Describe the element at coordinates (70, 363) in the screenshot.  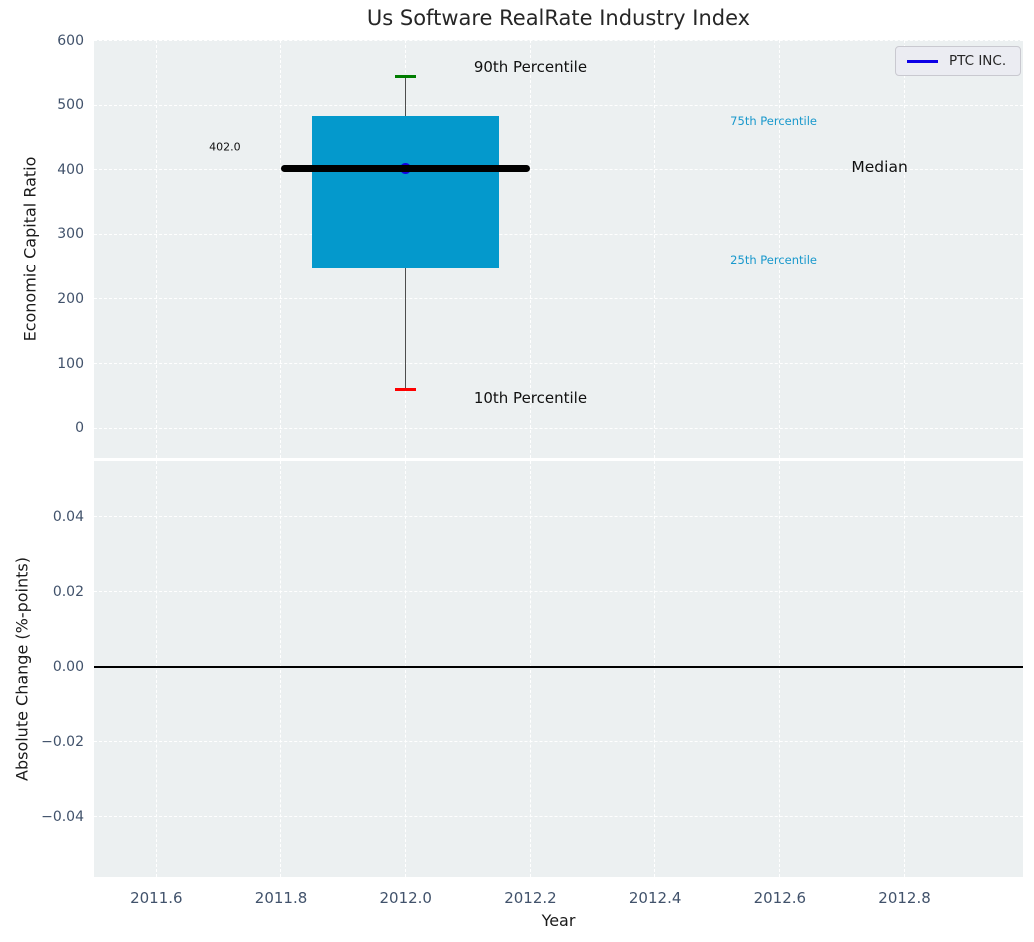
I see `y-tick-label: 100` at that location.